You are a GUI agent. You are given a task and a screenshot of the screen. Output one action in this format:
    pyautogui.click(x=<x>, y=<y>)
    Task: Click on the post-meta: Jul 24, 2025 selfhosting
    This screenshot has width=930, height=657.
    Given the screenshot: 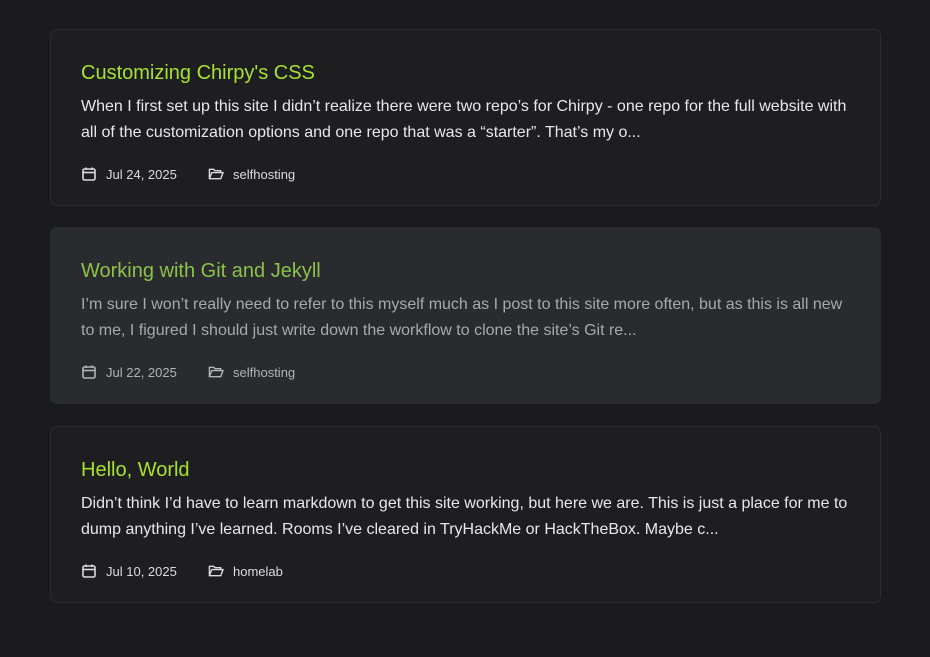 What is the action you would take?
    pyautogui.click(x=188, y=174)
    